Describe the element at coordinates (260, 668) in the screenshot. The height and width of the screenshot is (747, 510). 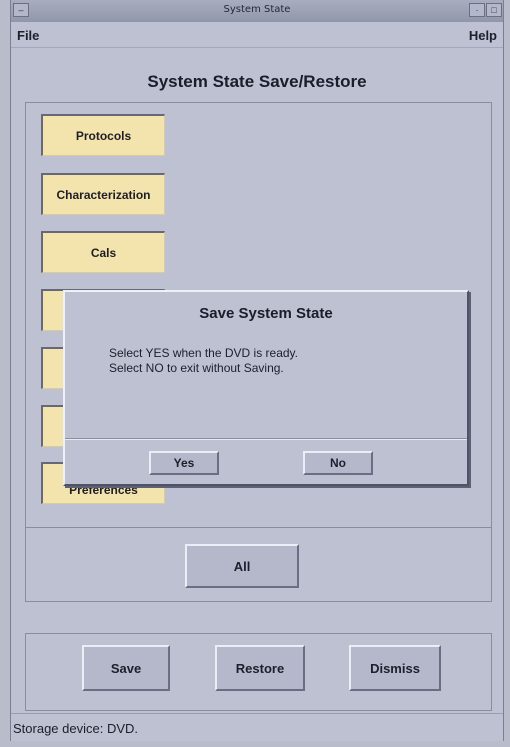
I see `restore-button: Restore` at that location.